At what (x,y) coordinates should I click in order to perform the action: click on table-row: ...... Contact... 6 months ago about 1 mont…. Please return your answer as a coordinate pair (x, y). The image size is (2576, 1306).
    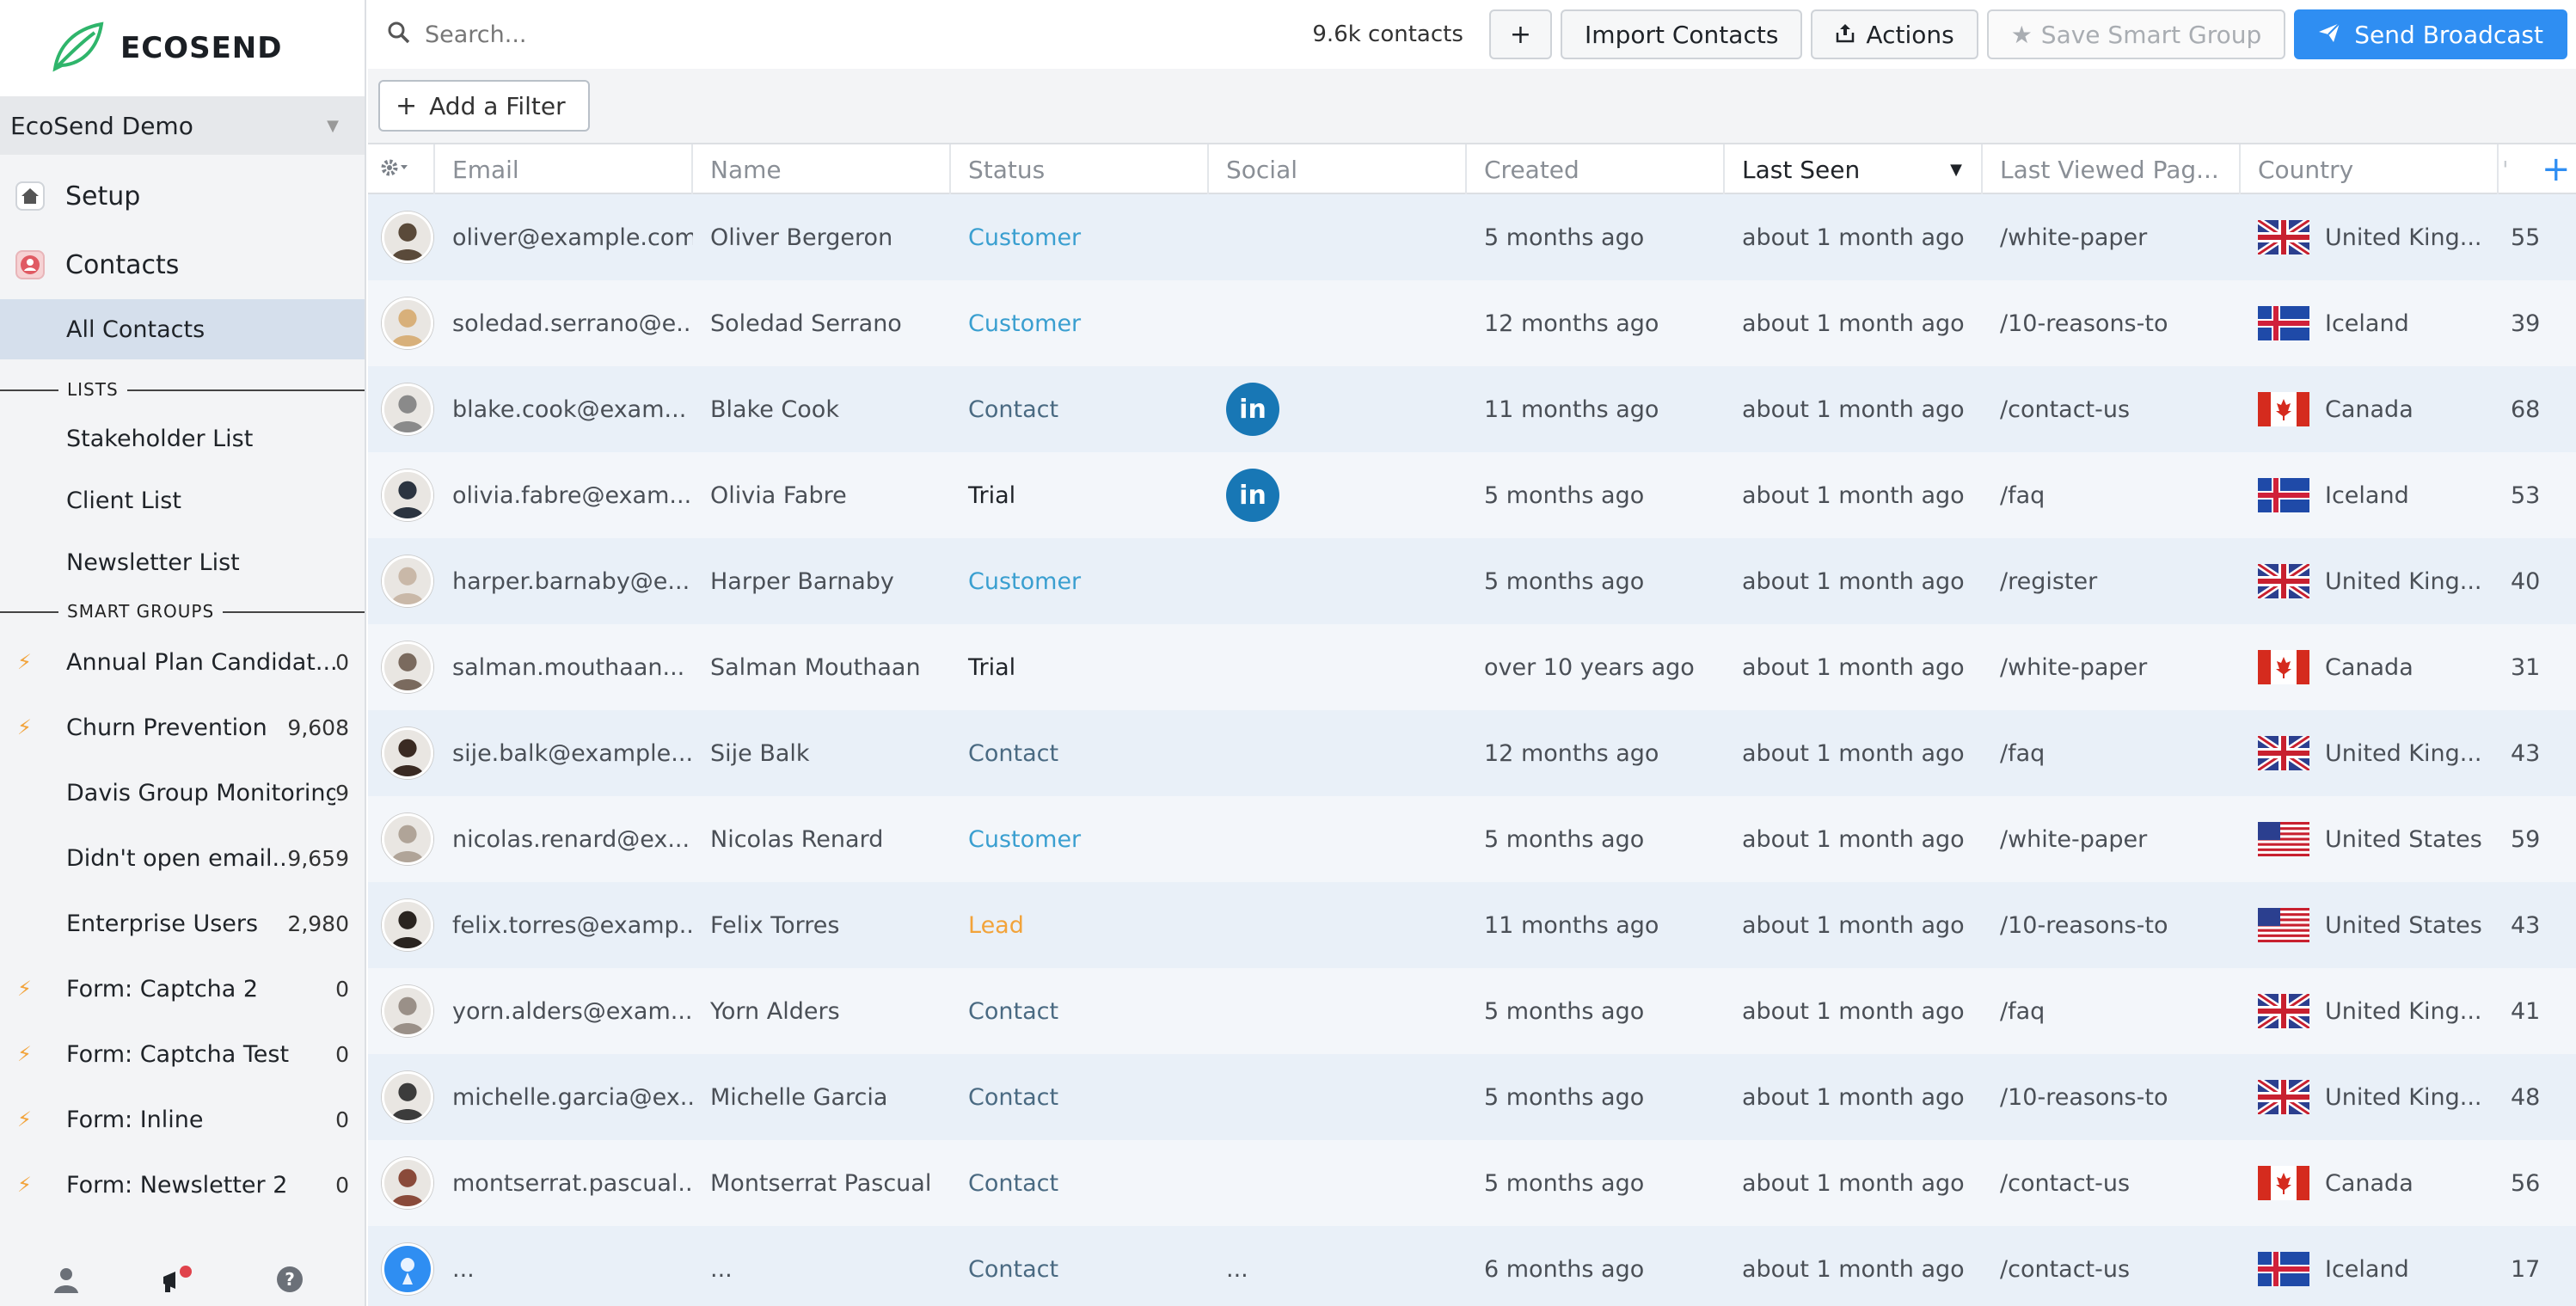
    Looking at the image, I should click on (1472, 1266).